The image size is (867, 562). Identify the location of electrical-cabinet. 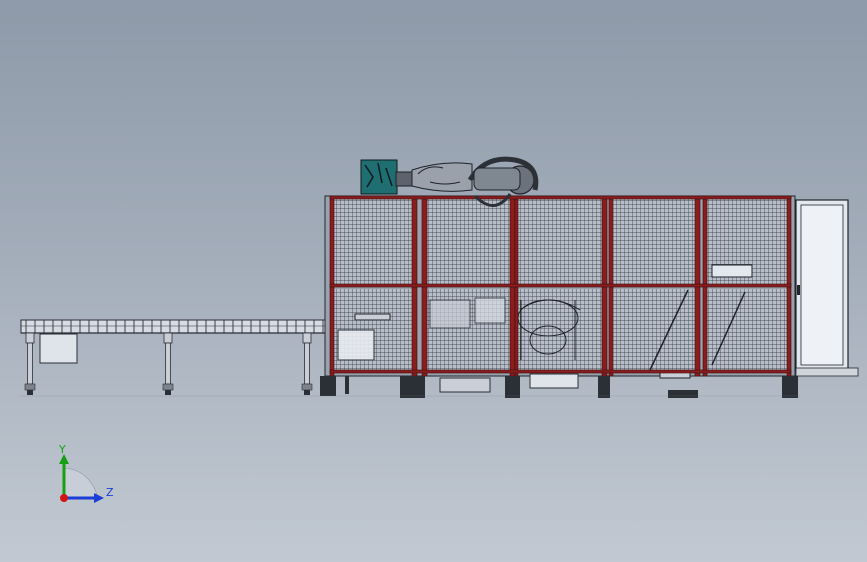
(827, 288).